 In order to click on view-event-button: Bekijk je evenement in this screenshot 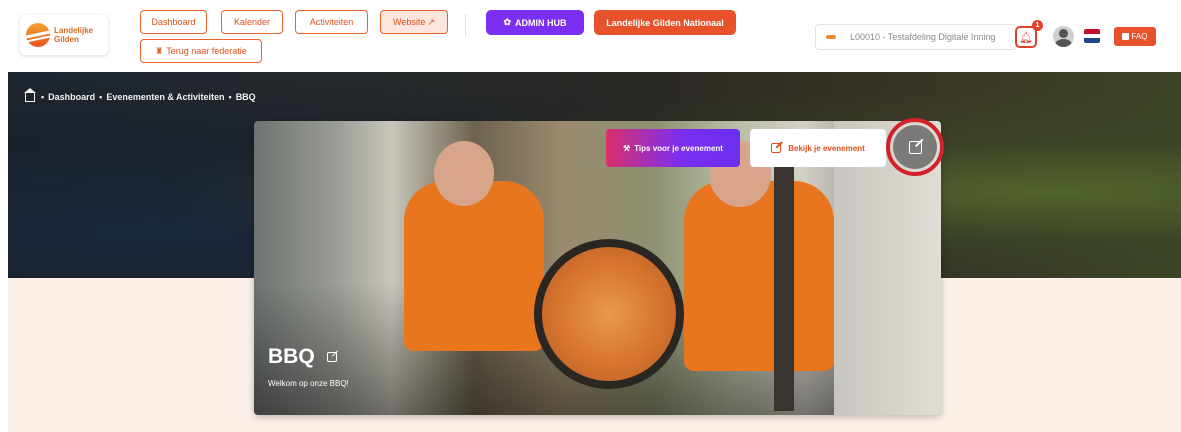, I will do `click(818, 148)`.